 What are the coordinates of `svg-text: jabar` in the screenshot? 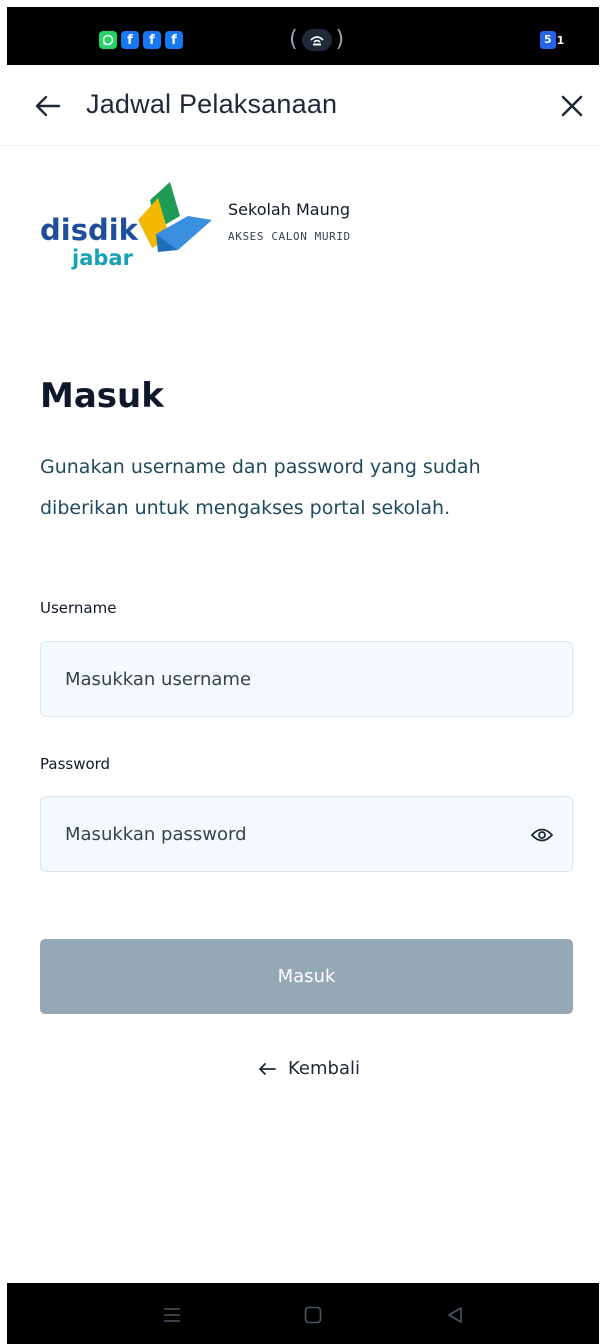 It's located at (102, 258).